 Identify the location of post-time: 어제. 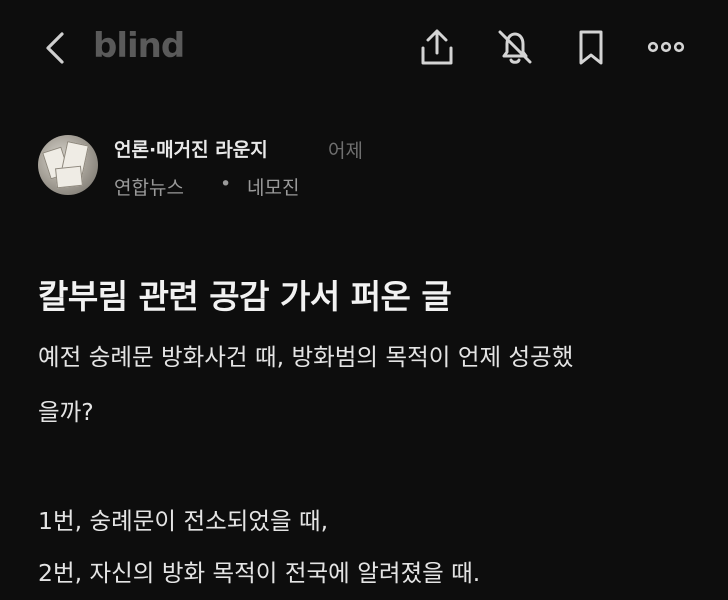
(345, 151).